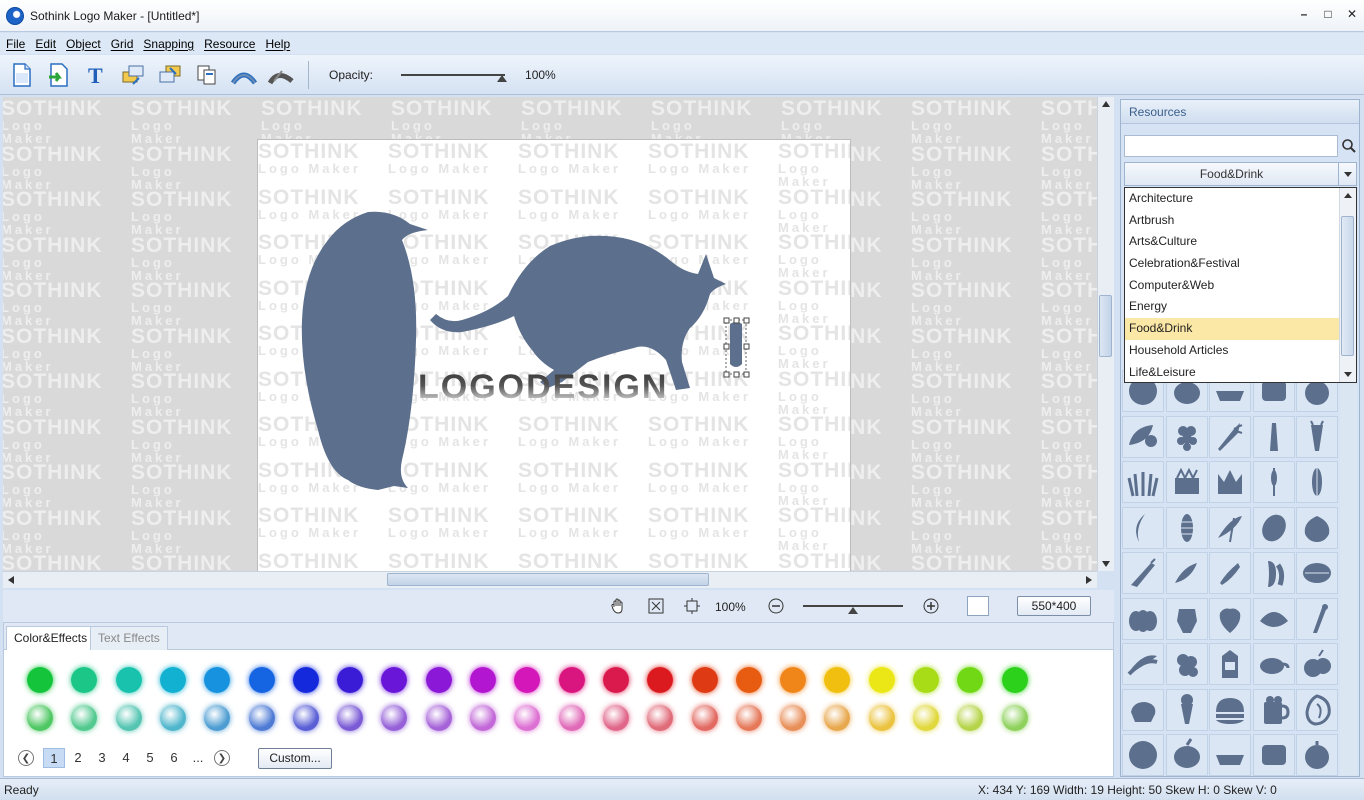  Describe the element at coordinates (548, 579) in the screenshot. I see `canvas-hscroll-thumb` at that location.